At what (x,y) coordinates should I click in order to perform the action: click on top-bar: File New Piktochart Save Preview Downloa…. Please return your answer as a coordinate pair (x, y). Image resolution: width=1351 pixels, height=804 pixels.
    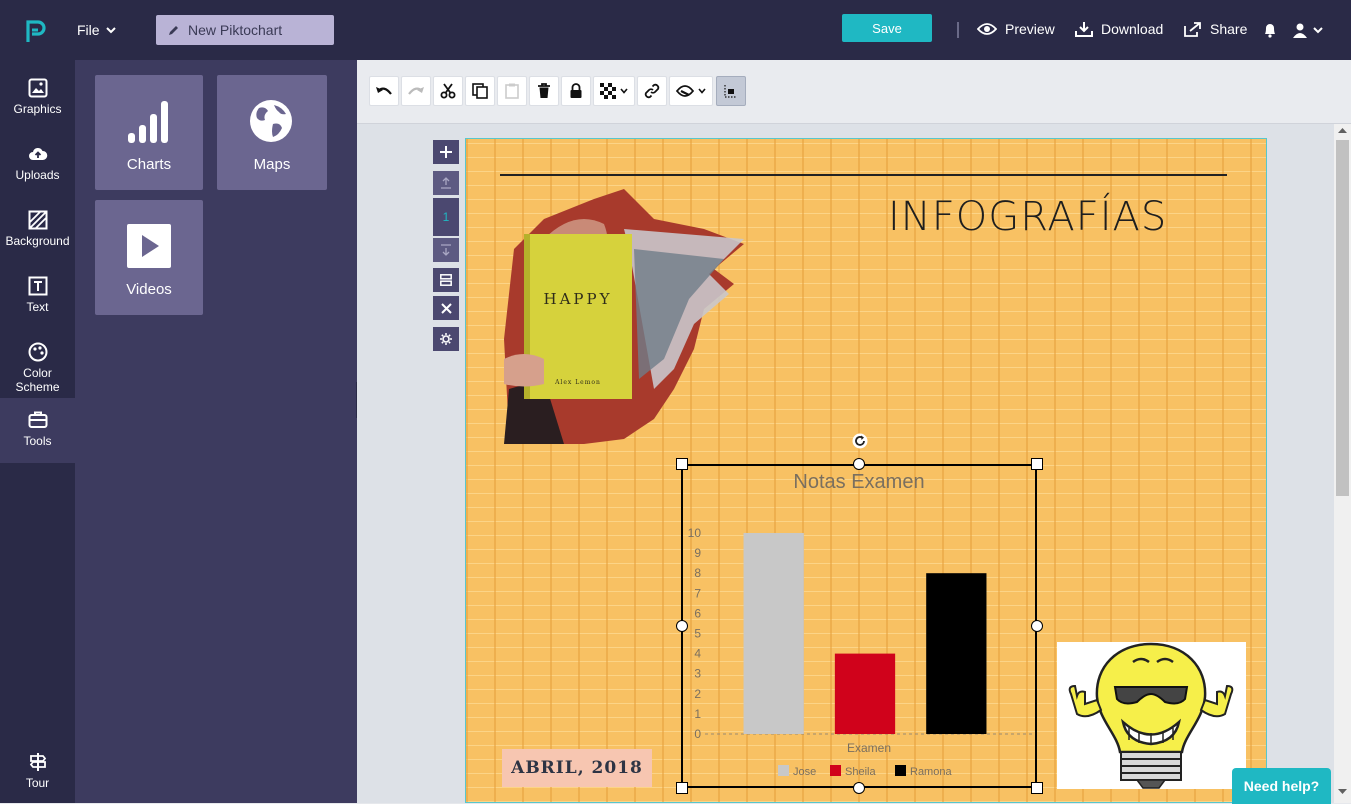
    Looking at the image, I should click on (675, 30).